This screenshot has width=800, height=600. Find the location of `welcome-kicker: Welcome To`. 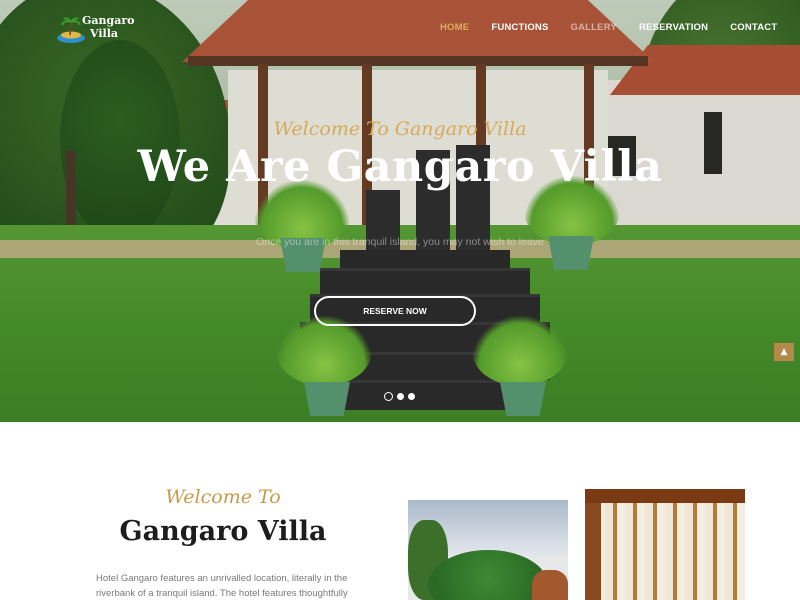

welcome-kicker: Welcome To is located at coordinates (223, 497).